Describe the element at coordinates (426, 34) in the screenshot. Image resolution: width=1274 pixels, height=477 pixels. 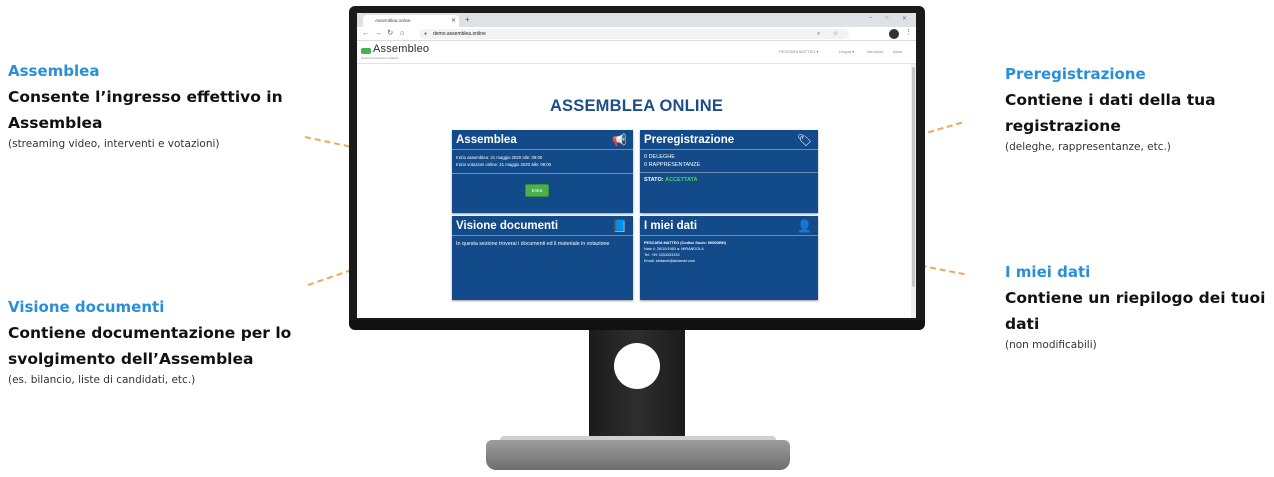
I see `lock-icon: ●` at that location.